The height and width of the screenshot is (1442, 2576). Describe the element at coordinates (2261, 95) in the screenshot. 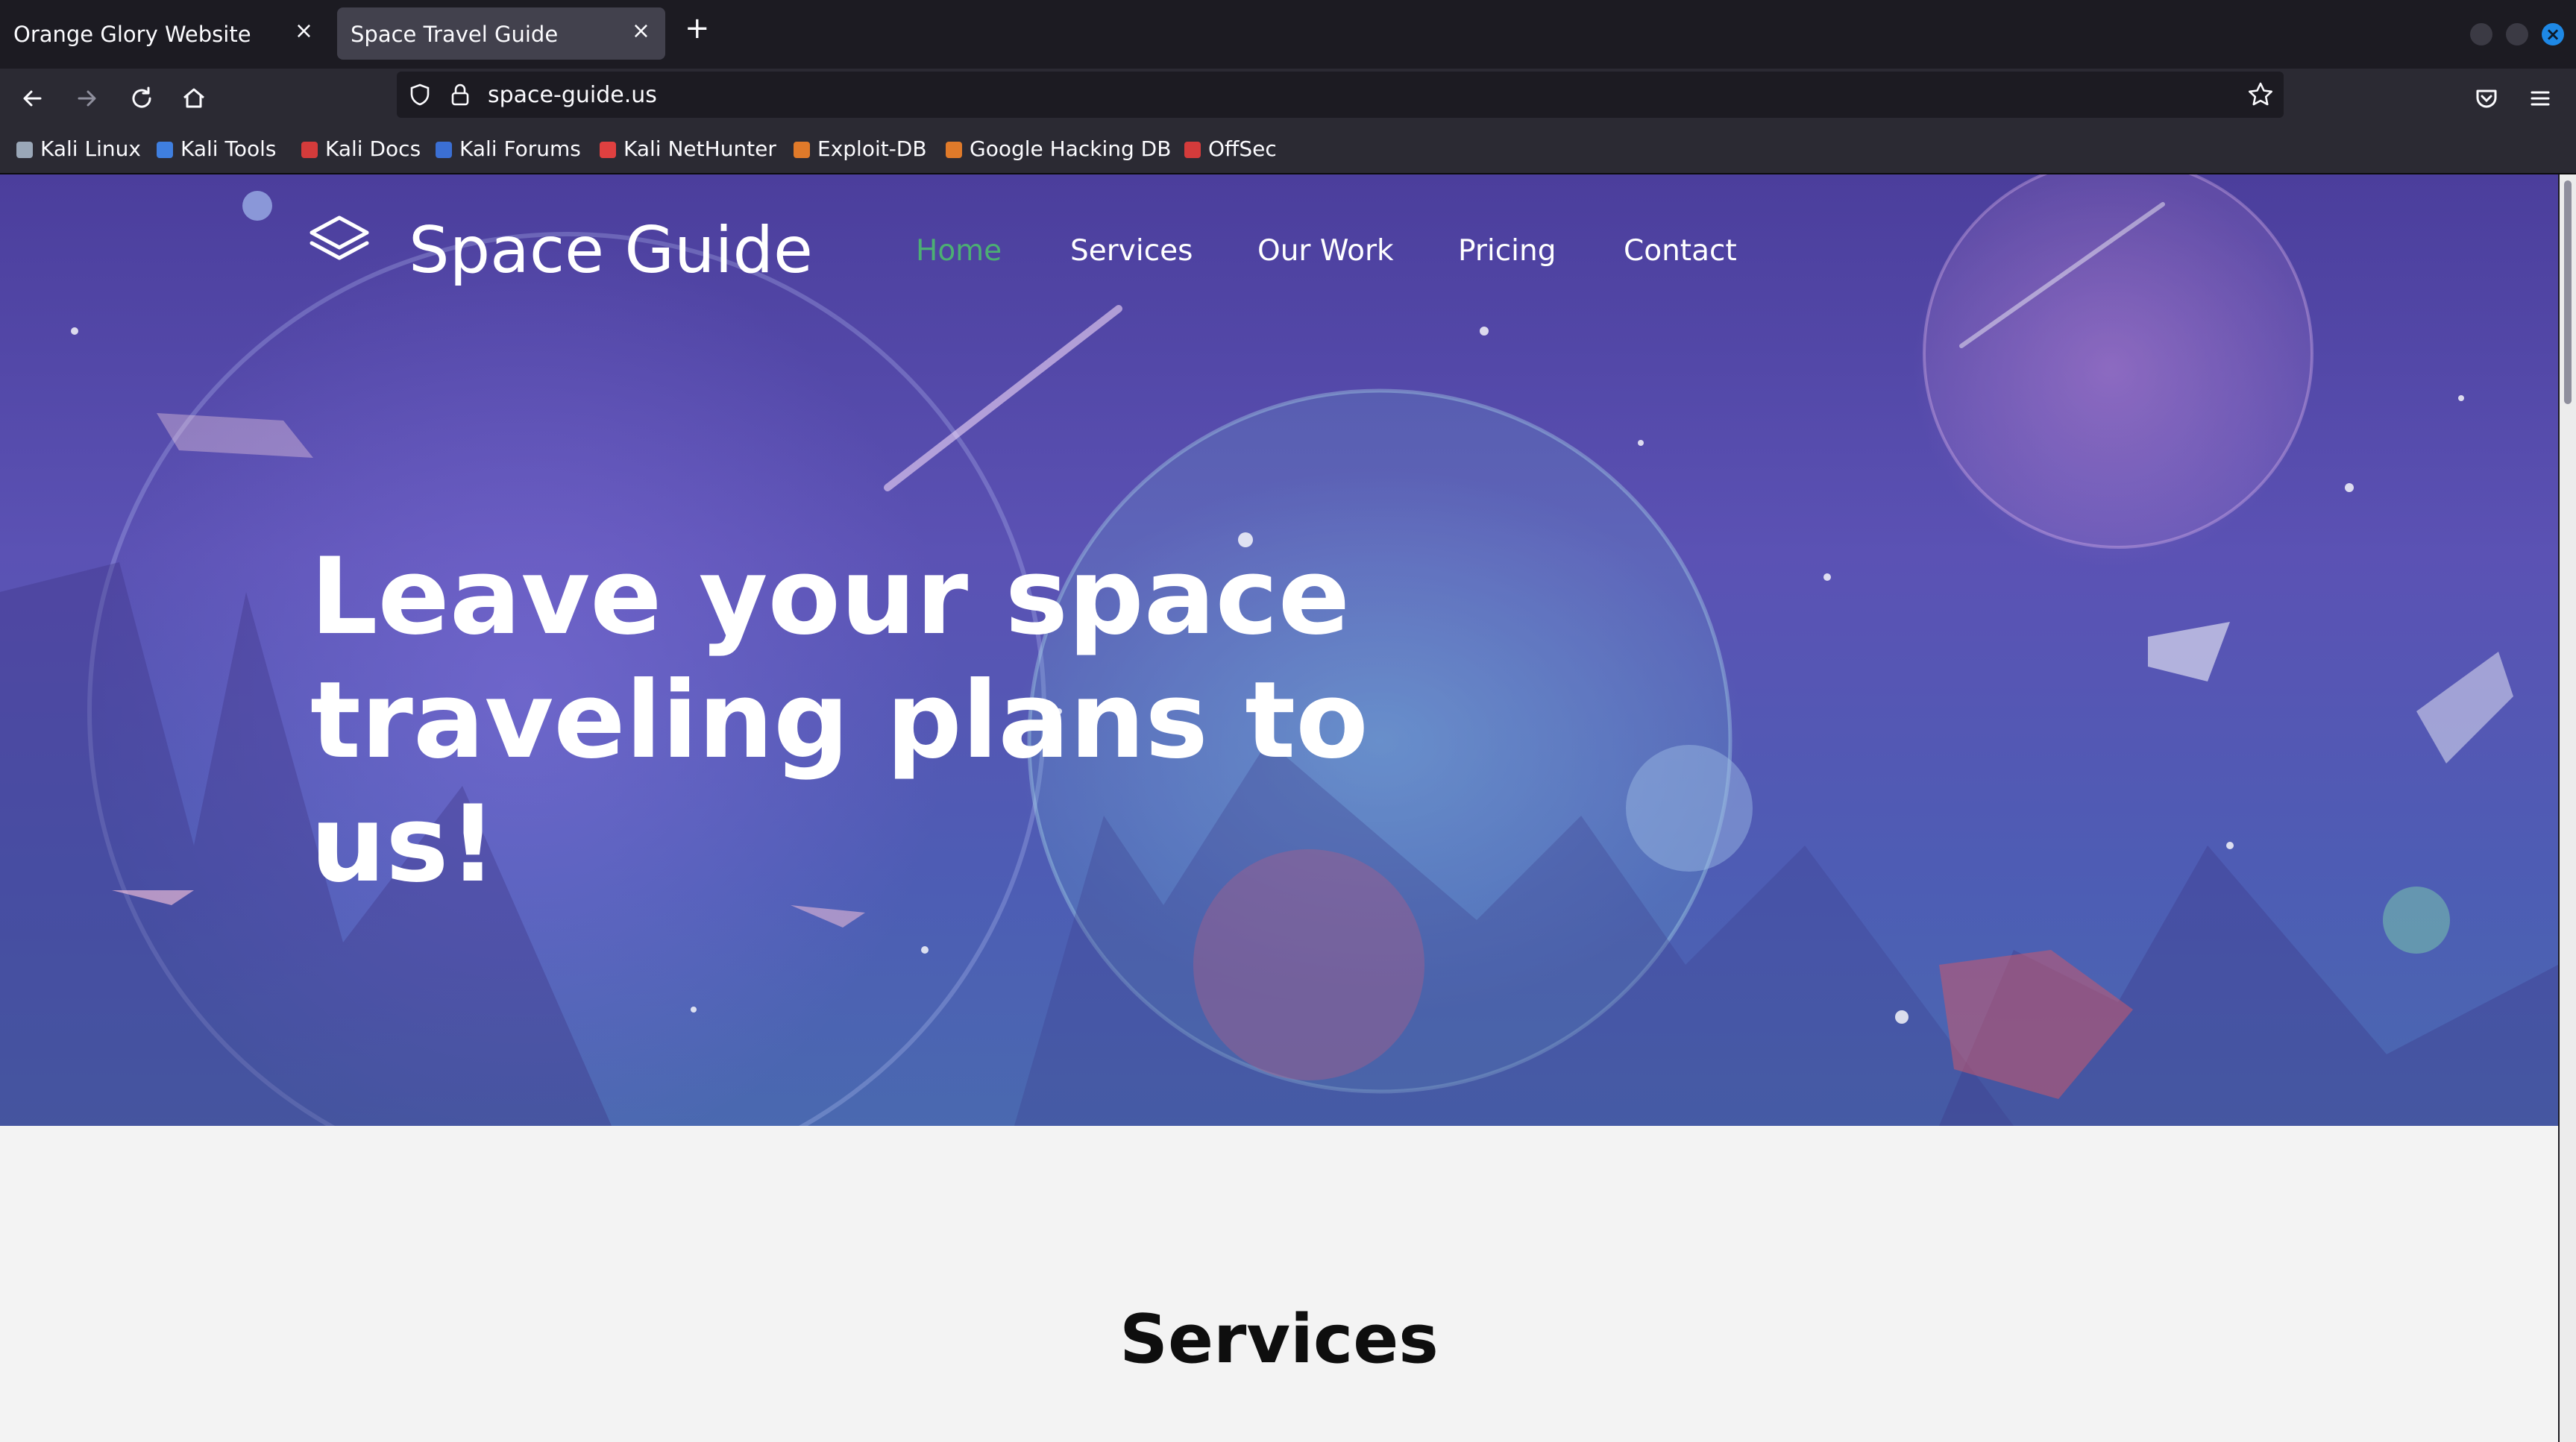

I see `star-icon` at that location.